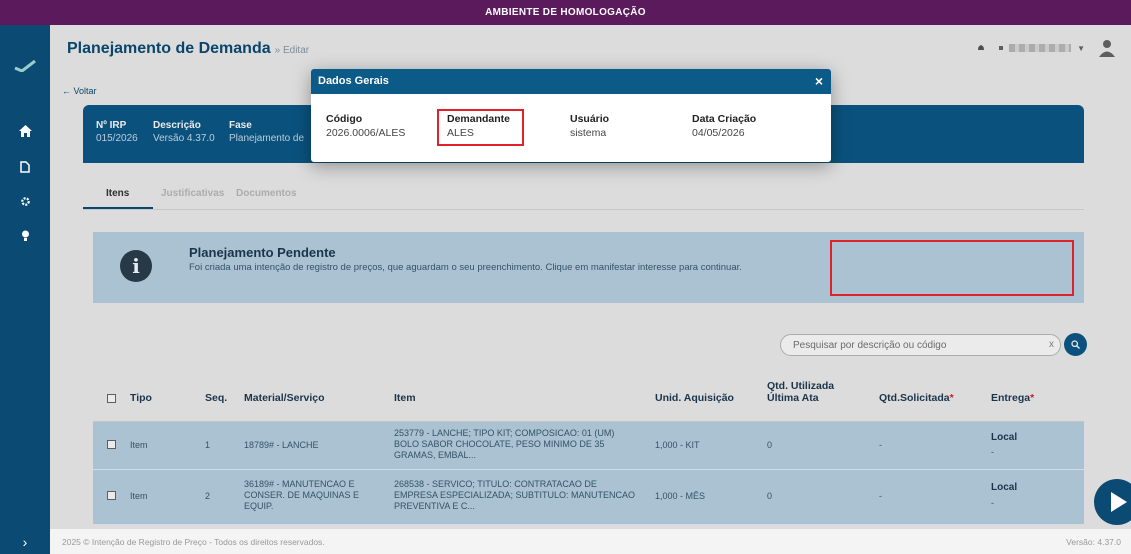  What do you see at coordinates (480, 127) in the screenshot?
I see `annotation-highlight-demandante` at bounding box center [480, 127].